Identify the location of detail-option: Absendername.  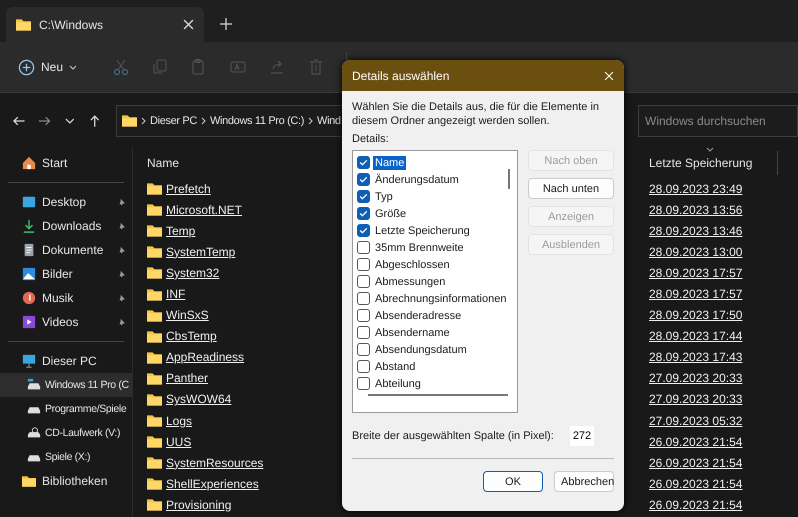
(412, 333).